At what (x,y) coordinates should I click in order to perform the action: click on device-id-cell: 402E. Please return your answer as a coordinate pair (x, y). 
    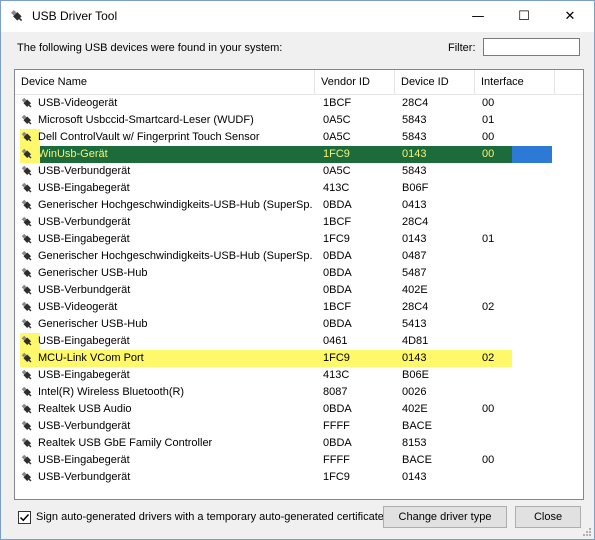
    Looking at the image, I should click on (415, 290).